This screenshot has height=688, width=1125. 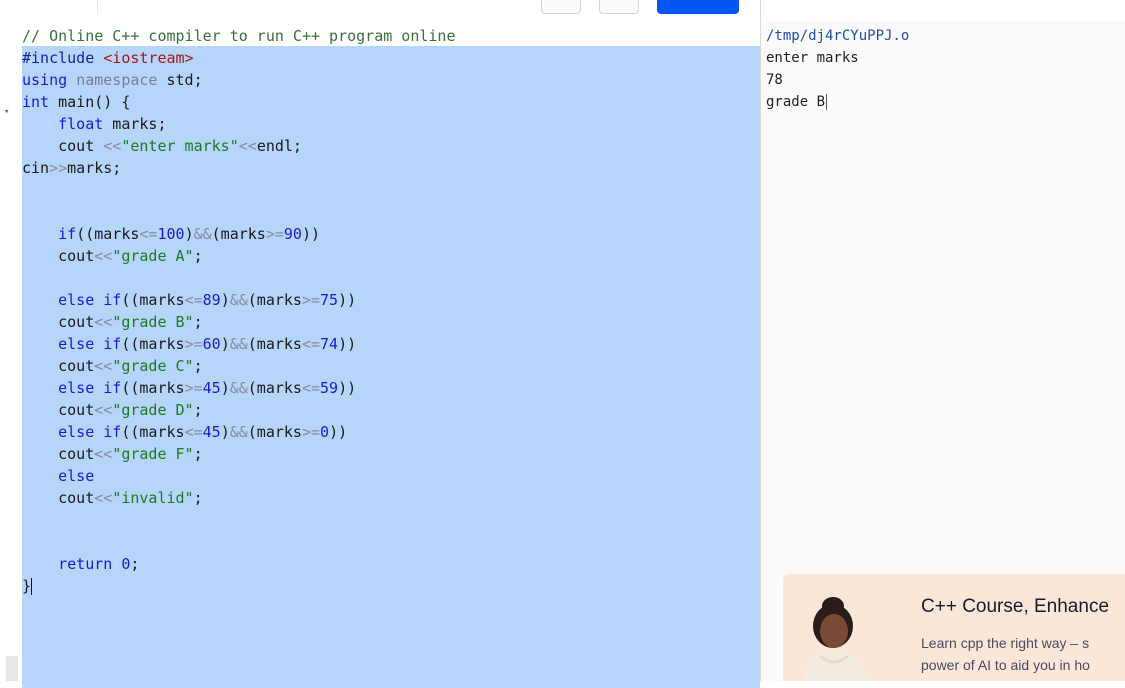 I want to click on code-line: else if((marks>=60)&&(marks<=74)), so click(x=238, y=344).